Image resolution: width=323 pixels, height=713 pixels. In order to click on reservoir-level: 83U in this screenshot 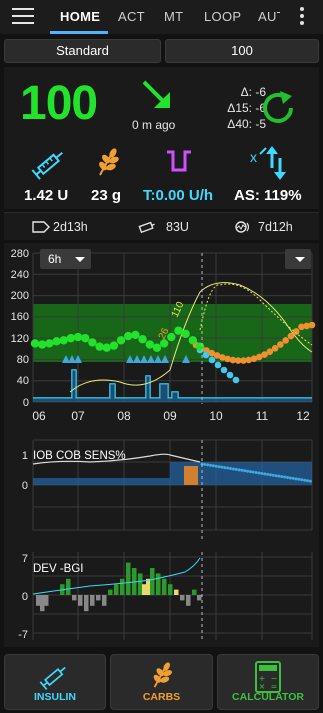, I will do `click(177, 227)`.